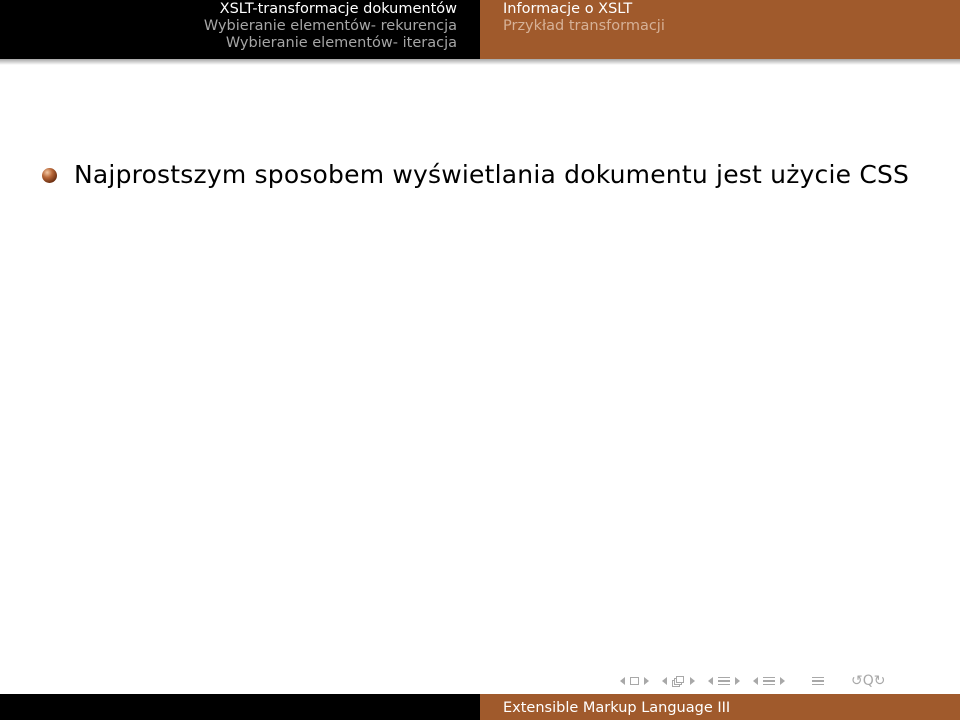  I want to click on section-nav-icon, so click(769, 681).